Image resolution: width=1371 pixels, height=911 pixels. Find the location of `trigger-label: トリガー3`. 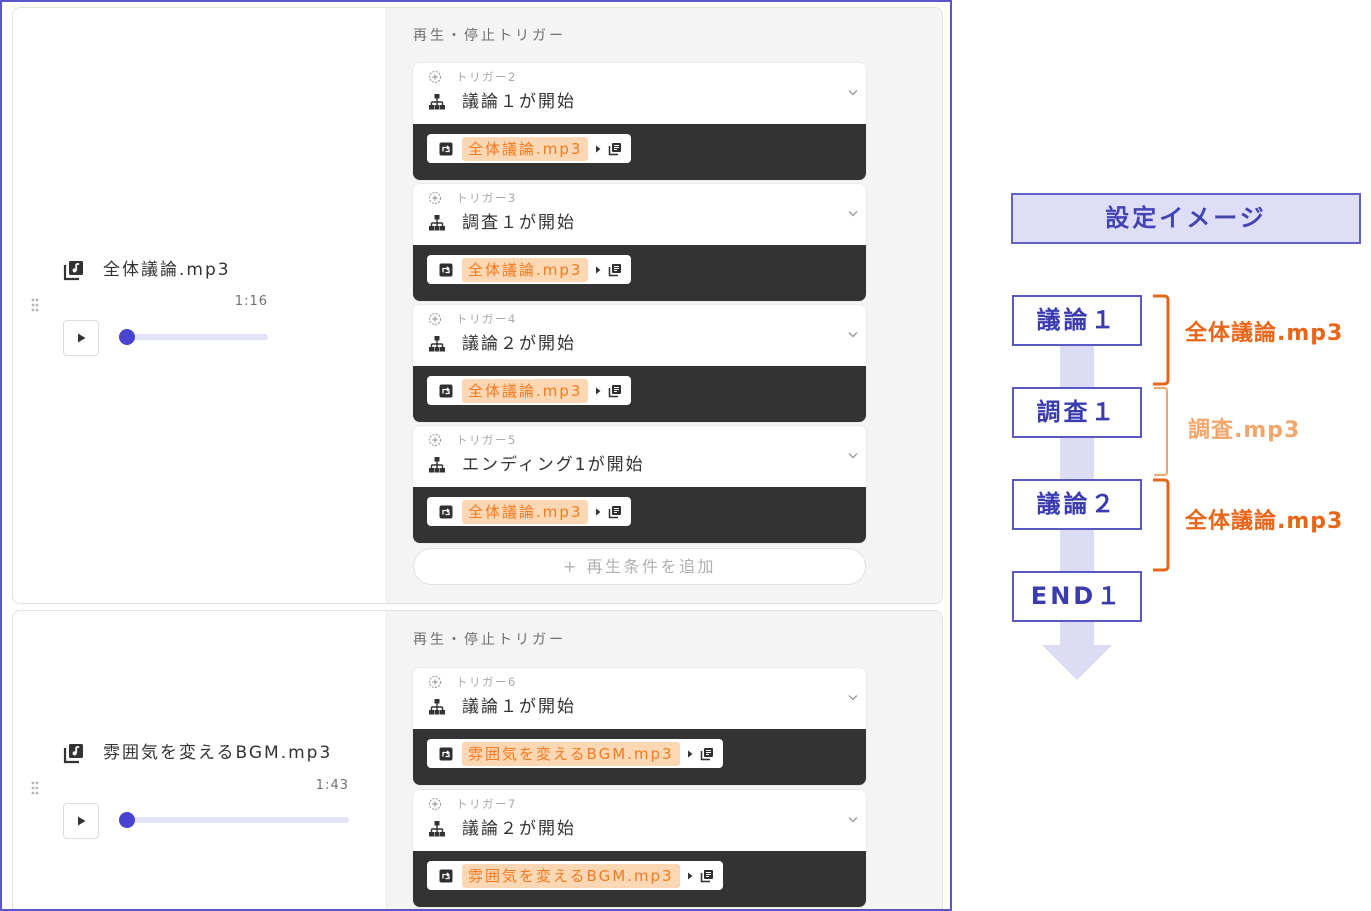

trigger-label: トリガー3 is located at coordinates (486, 198).